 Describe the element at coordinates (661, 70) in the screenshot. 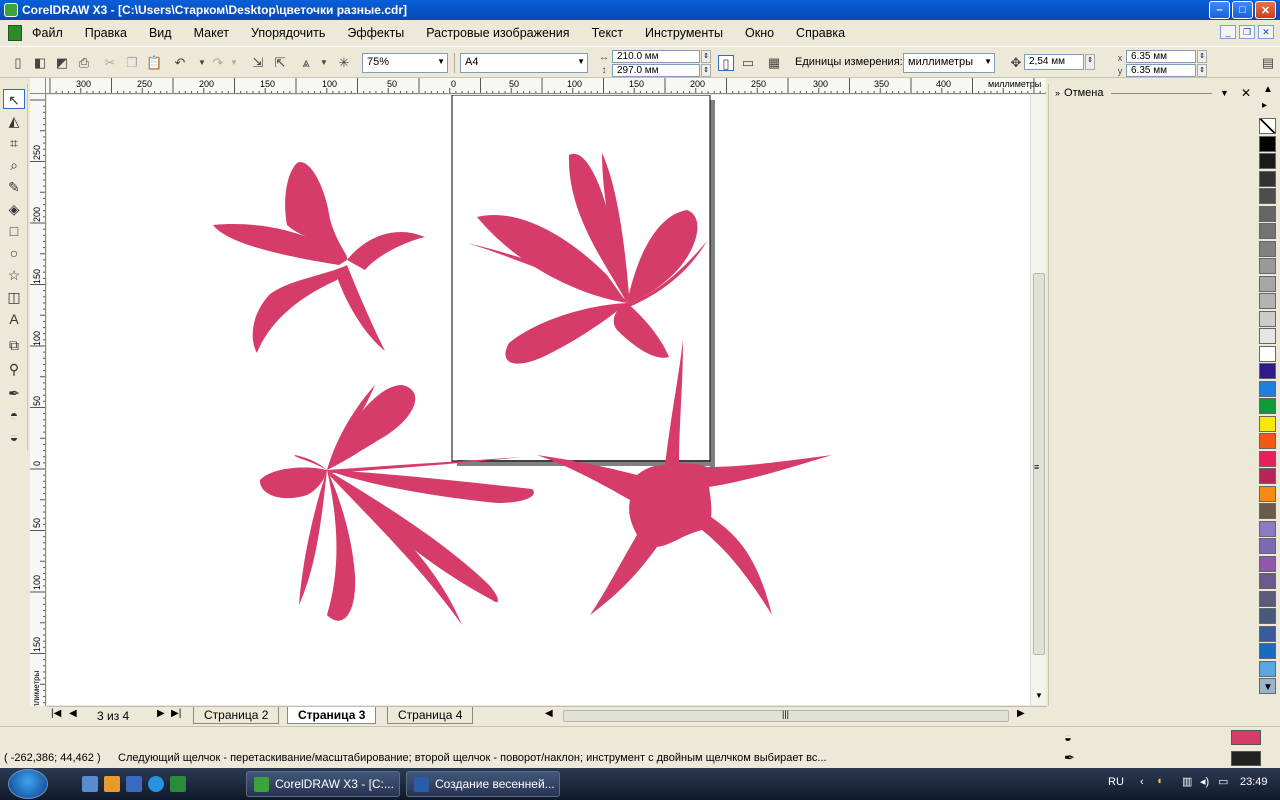

I see `page-height-input: 297.0 мм ⇕` at that location.